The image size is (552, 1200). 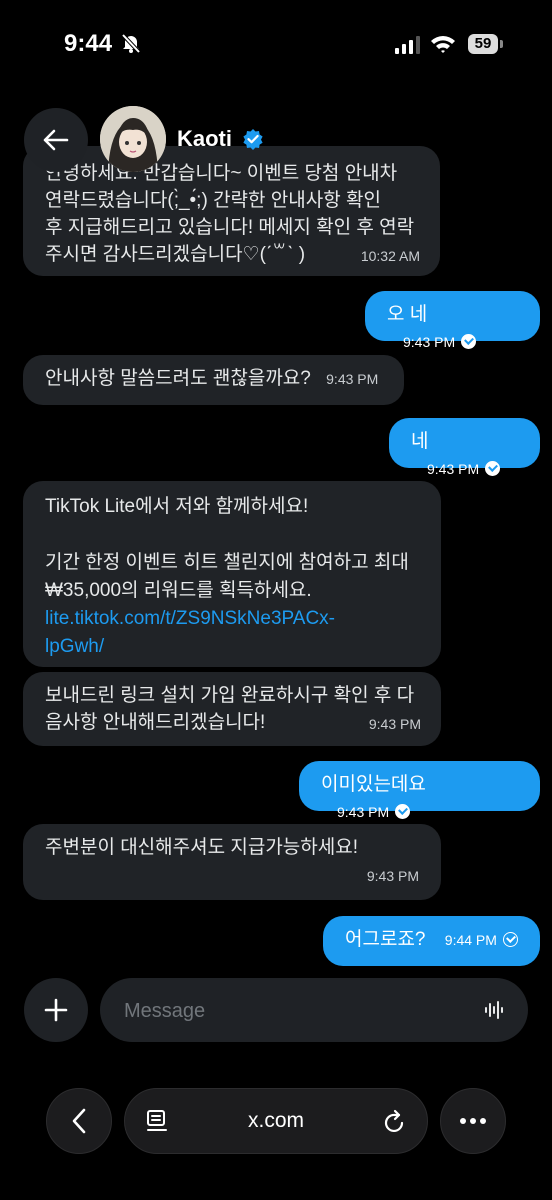 I want to click on plus-icon, so click(x=56, y=1010).